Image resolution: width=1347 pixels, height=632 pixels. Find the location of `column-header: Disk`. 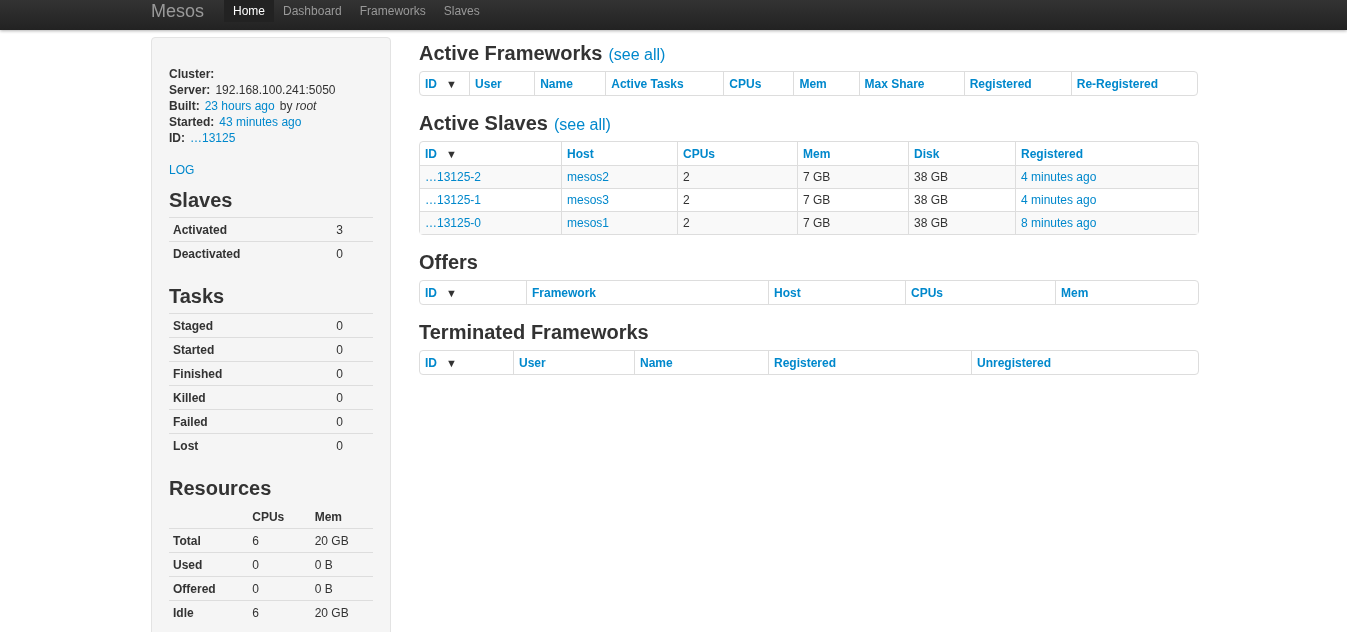

column-header: Disk is located at coordinates (927, 153).